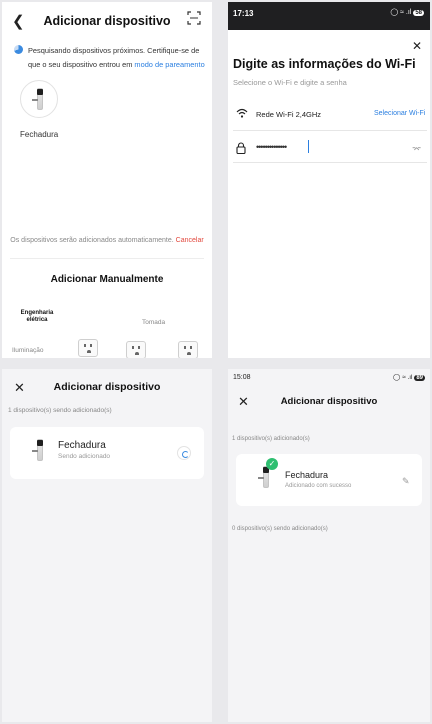 The height and width of the screenshot is (724, 432). What do you see at coordinates (107, 279) in the screenshot?
I see `add-manually-heading: Adicionar Manualmente` at bounding box center [107, 279].